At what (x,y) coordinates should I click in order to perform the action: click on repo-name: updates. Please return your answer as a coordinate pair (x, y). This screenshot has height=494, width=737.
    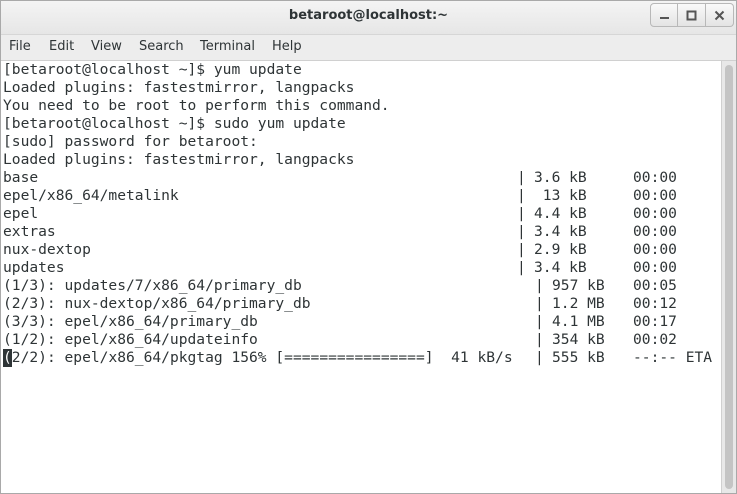
    Looking at the image, I should click on (34, 267).